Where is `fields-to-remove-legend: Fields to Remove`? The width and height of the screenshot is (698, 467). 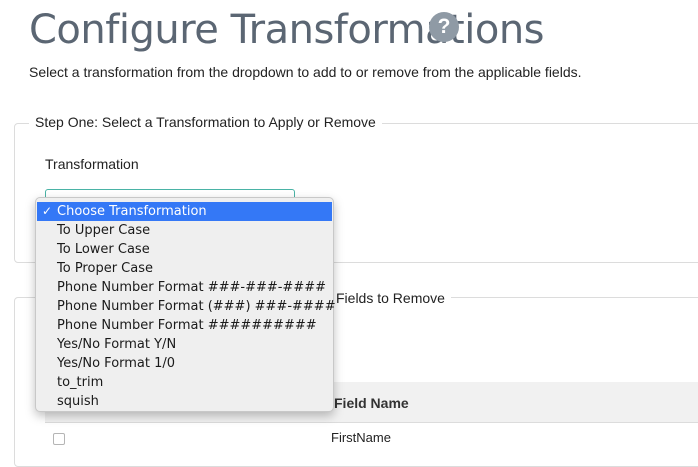 fields-to-remove-legend: Fields to Remove is located at coordinates (390, 298).